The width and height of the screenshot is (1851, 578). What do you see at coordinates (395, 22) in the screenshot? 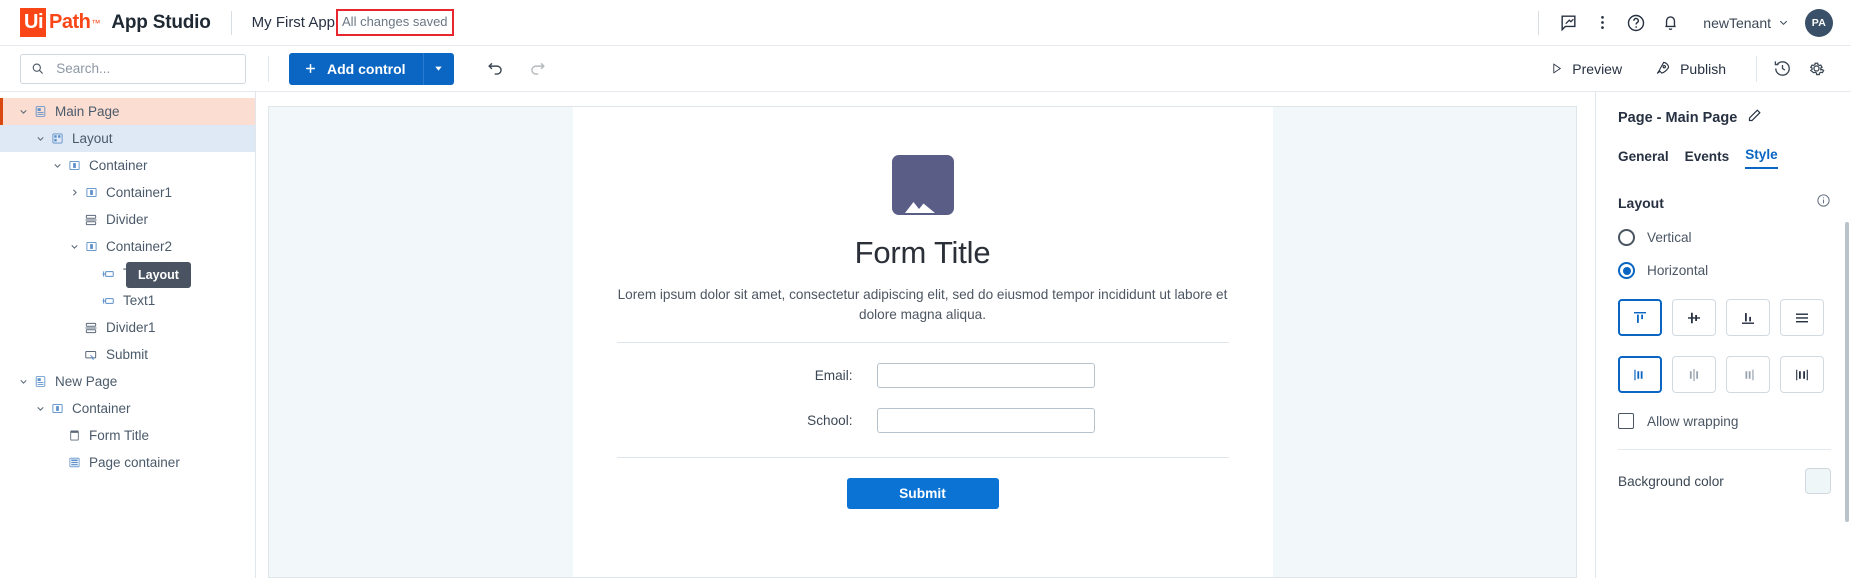
I see `save-status-highlight: All changes saved` at bounding box center [395, 22].